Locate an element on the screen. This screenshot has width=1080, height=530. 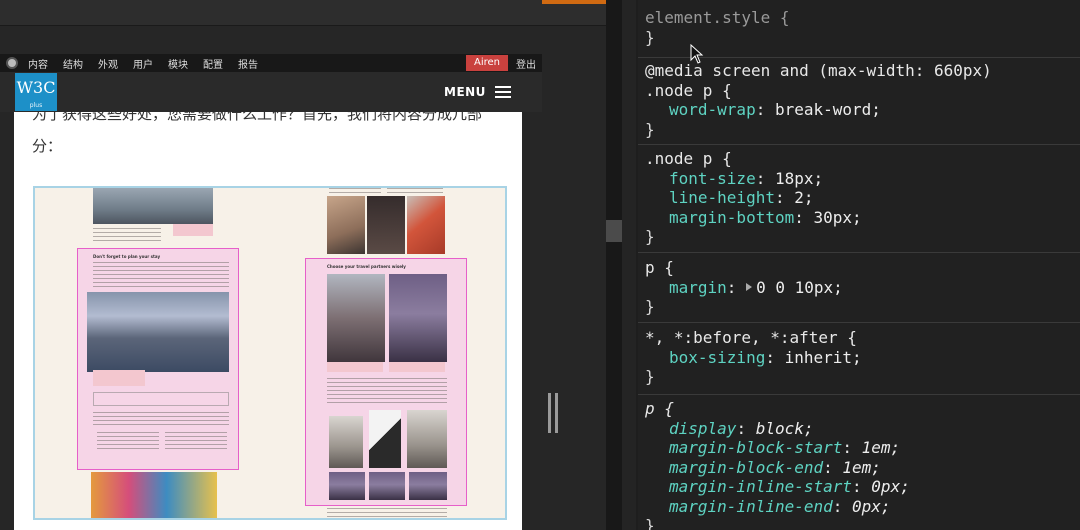
css-rule-element-style: element.style { } is located at coordinates (859, 29).